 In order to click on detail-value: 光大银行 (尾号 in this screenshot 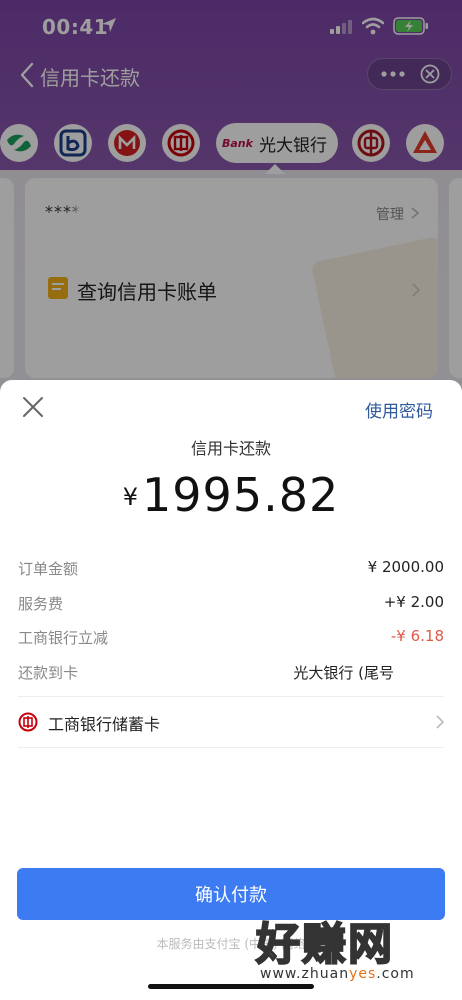, I will do `click(343, 672)`.